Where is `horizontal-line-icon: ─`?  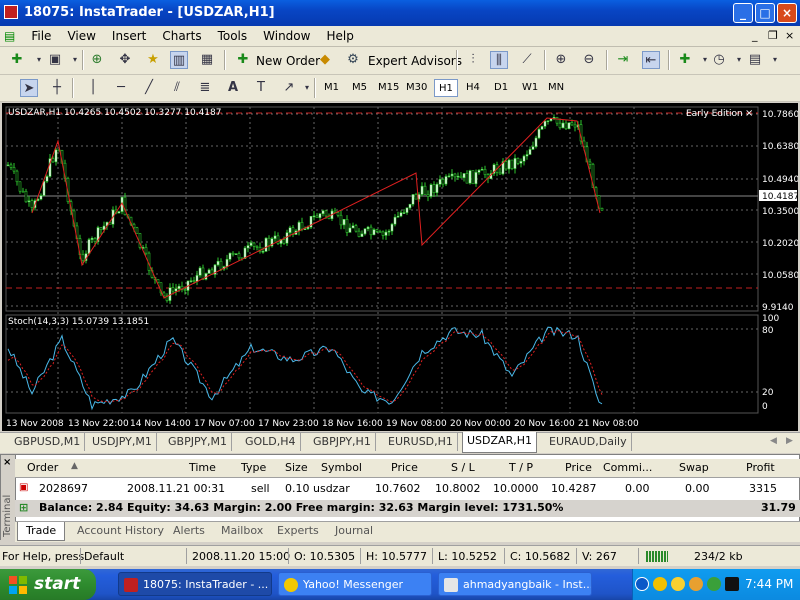
horizontal-line-icon: ─ is located at coordinates (121, 88).